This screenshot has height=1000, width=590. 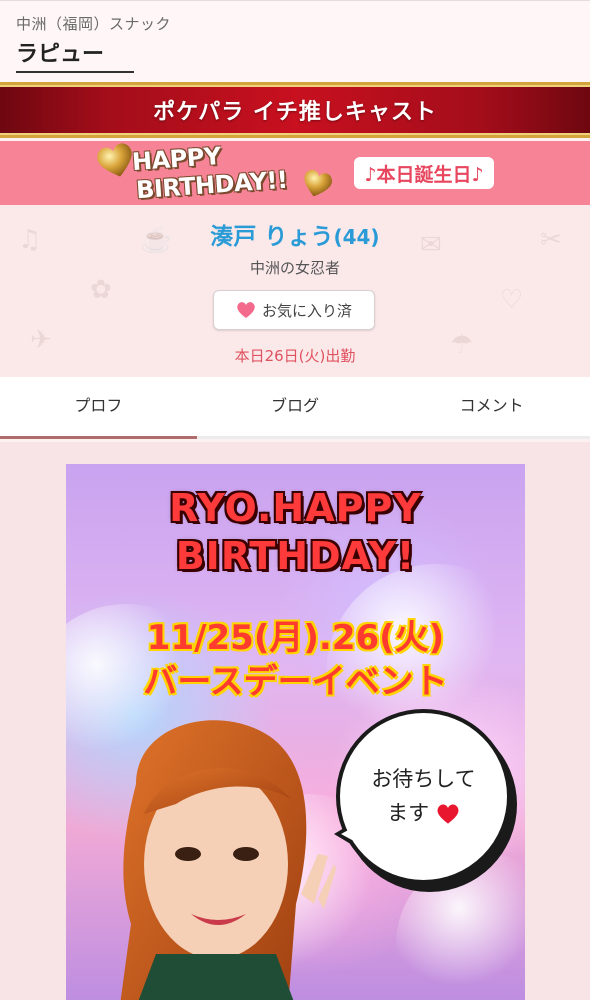 I want to click on gold-heart-icon, so click(x=318, y=183).